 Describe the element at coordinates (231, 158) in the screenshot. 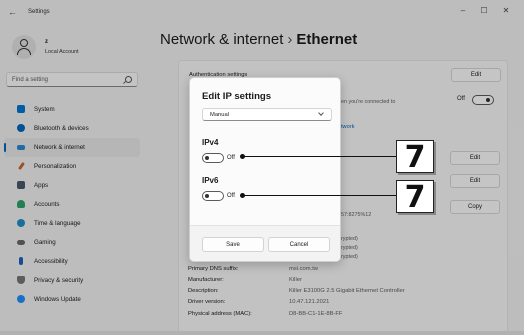

I see `ipv4-toggle-state: Off` at that location.